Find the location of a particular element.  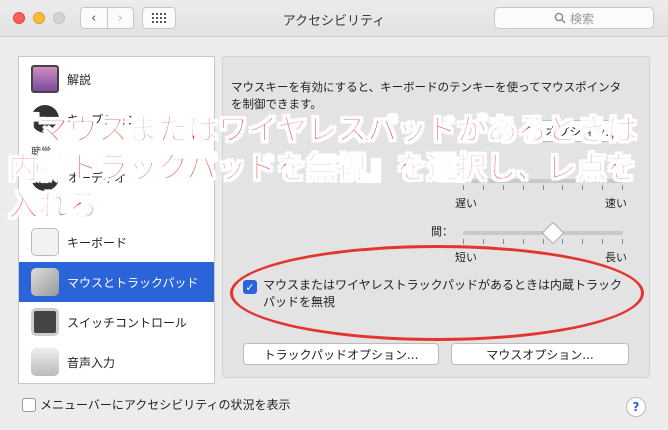

sidebar-item-label: マウスとトラックパッド is located at coordinates (133, 282).